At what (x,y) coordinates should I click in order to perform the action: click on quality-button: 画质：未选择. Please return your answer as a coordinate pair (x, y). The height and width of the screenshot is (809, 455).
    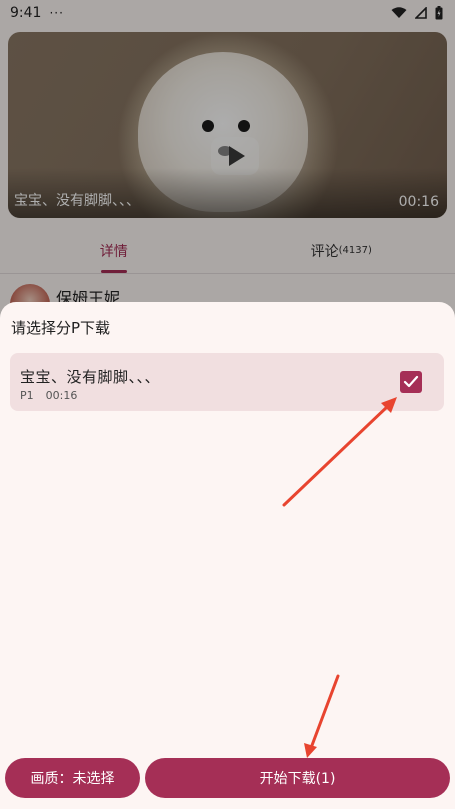
    Looking at the image, I should click on (72, 778).